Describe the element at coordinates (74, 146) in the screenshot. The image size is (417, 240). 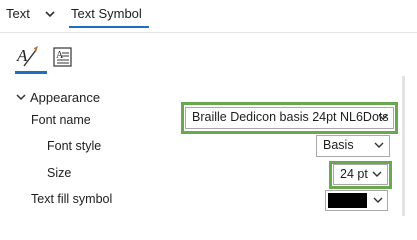
I see `font-style-label: Font style` at that location.